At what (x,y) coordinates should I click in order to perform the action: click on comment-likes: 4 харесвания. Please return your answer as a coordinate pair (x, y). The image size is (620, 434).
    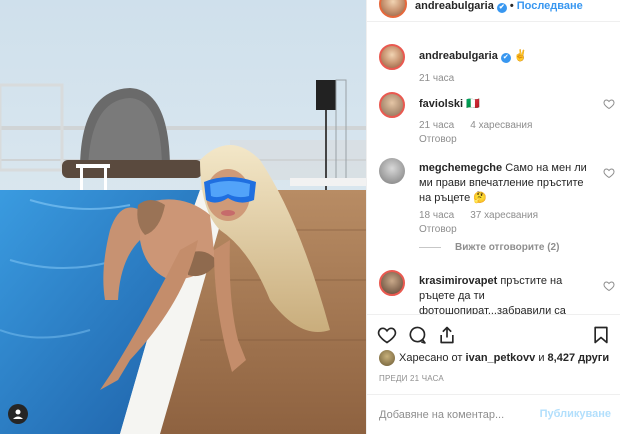
    Looking at the image, I should click on (501, 125).